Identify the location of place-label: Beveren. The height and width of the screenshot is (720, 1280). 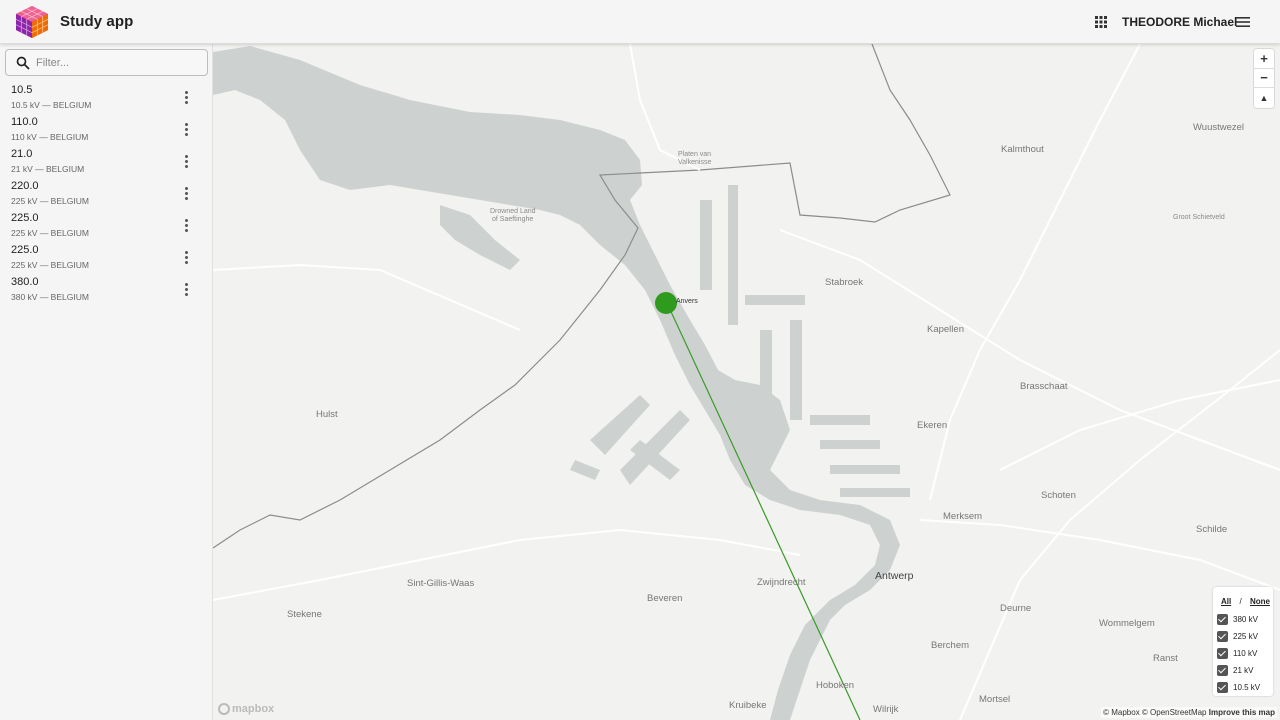
(665, 598).